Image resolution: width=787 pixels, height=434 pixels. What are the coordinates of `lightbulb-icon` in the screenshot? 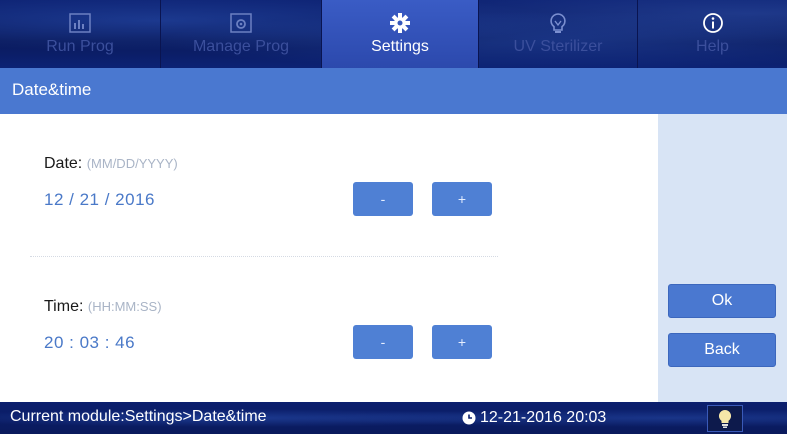 It's located at (725, 418).